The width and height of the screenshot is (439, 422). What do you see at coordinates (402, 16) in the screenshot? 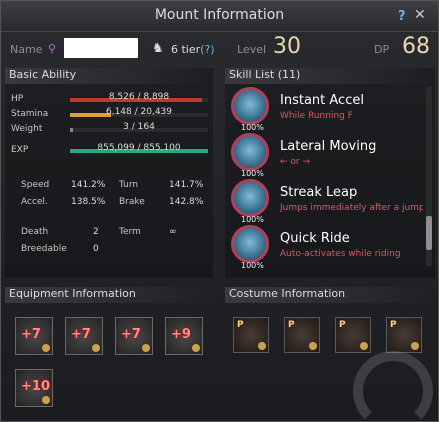
I see `help-button: ?` at bounding box center [402, 16].